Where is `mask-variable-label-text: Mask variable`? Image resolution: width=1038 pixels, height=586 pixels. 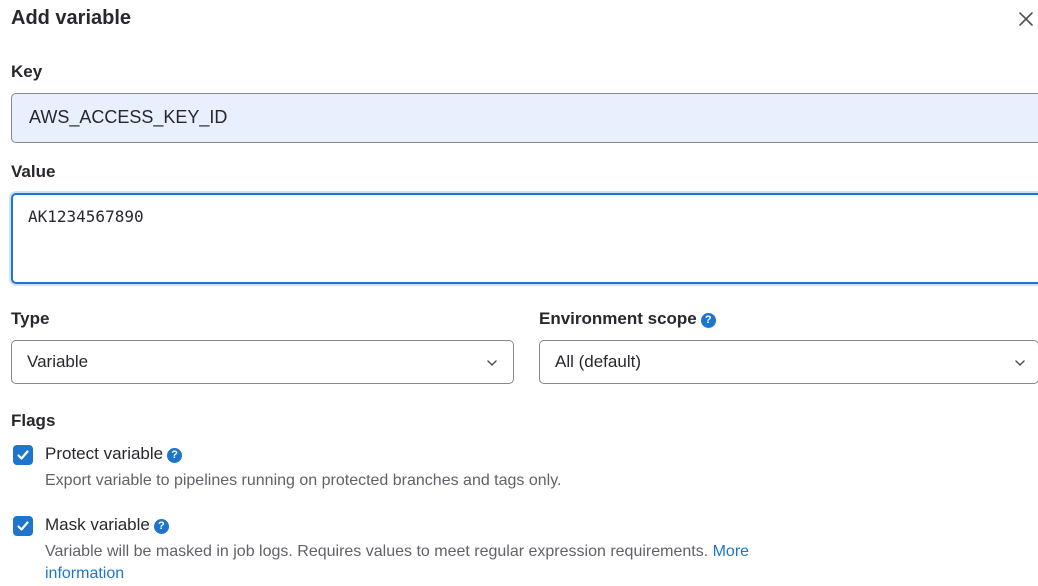 mask-variable-label-text: Mask variable is located at coordinates (97, 524).